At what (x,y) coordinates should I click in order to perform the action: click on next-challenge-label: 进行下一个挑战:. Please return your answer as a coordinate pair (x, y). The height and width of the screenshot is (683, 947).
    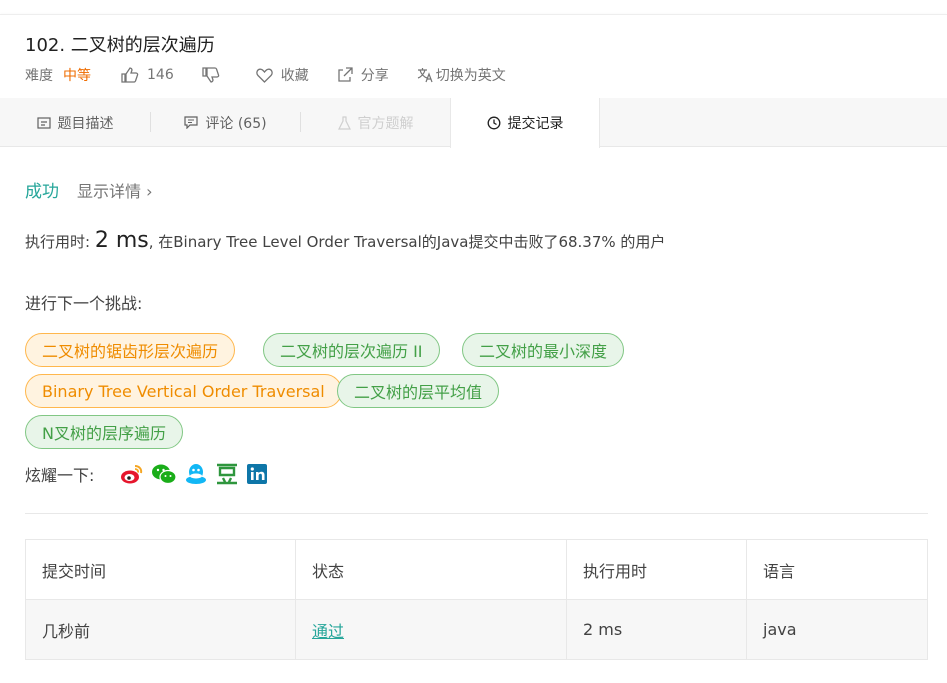
    Looking at the image, I should click on (84, 303).